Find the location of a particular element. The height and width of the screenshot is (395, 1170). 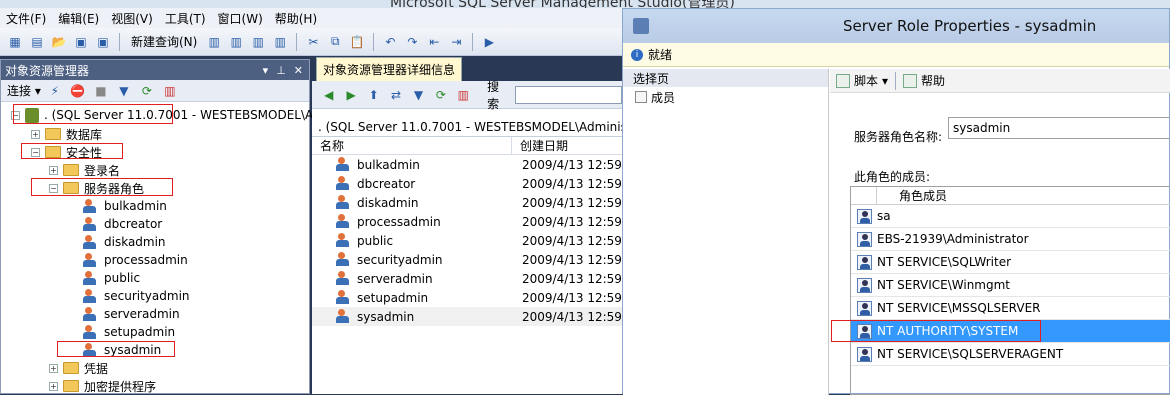

role-name-label: 服务器角色名称: is located at coordinates (898, 137).